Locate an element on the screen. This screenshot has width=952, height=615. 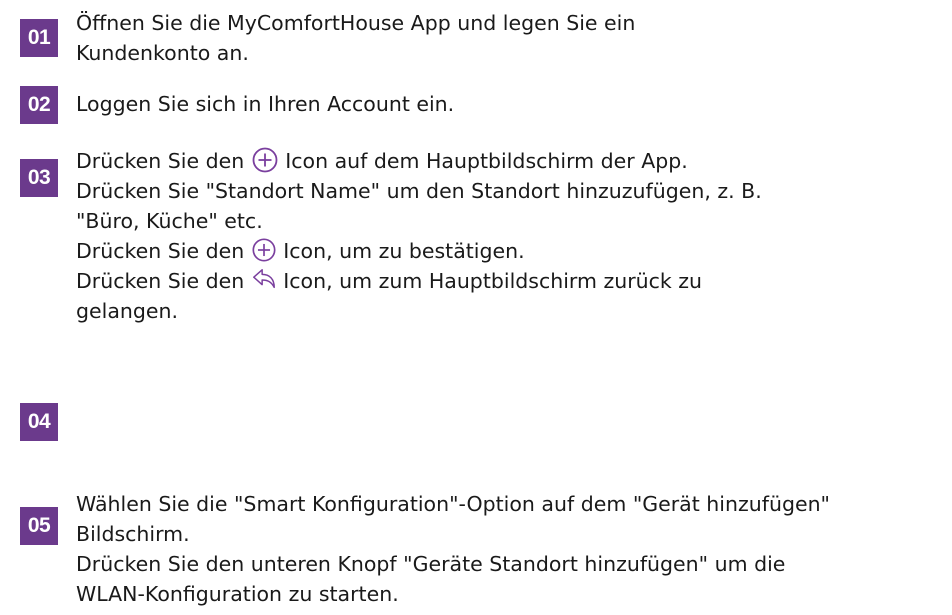
step-line: Kundenkonto an. is located at coordinates (162, 53).